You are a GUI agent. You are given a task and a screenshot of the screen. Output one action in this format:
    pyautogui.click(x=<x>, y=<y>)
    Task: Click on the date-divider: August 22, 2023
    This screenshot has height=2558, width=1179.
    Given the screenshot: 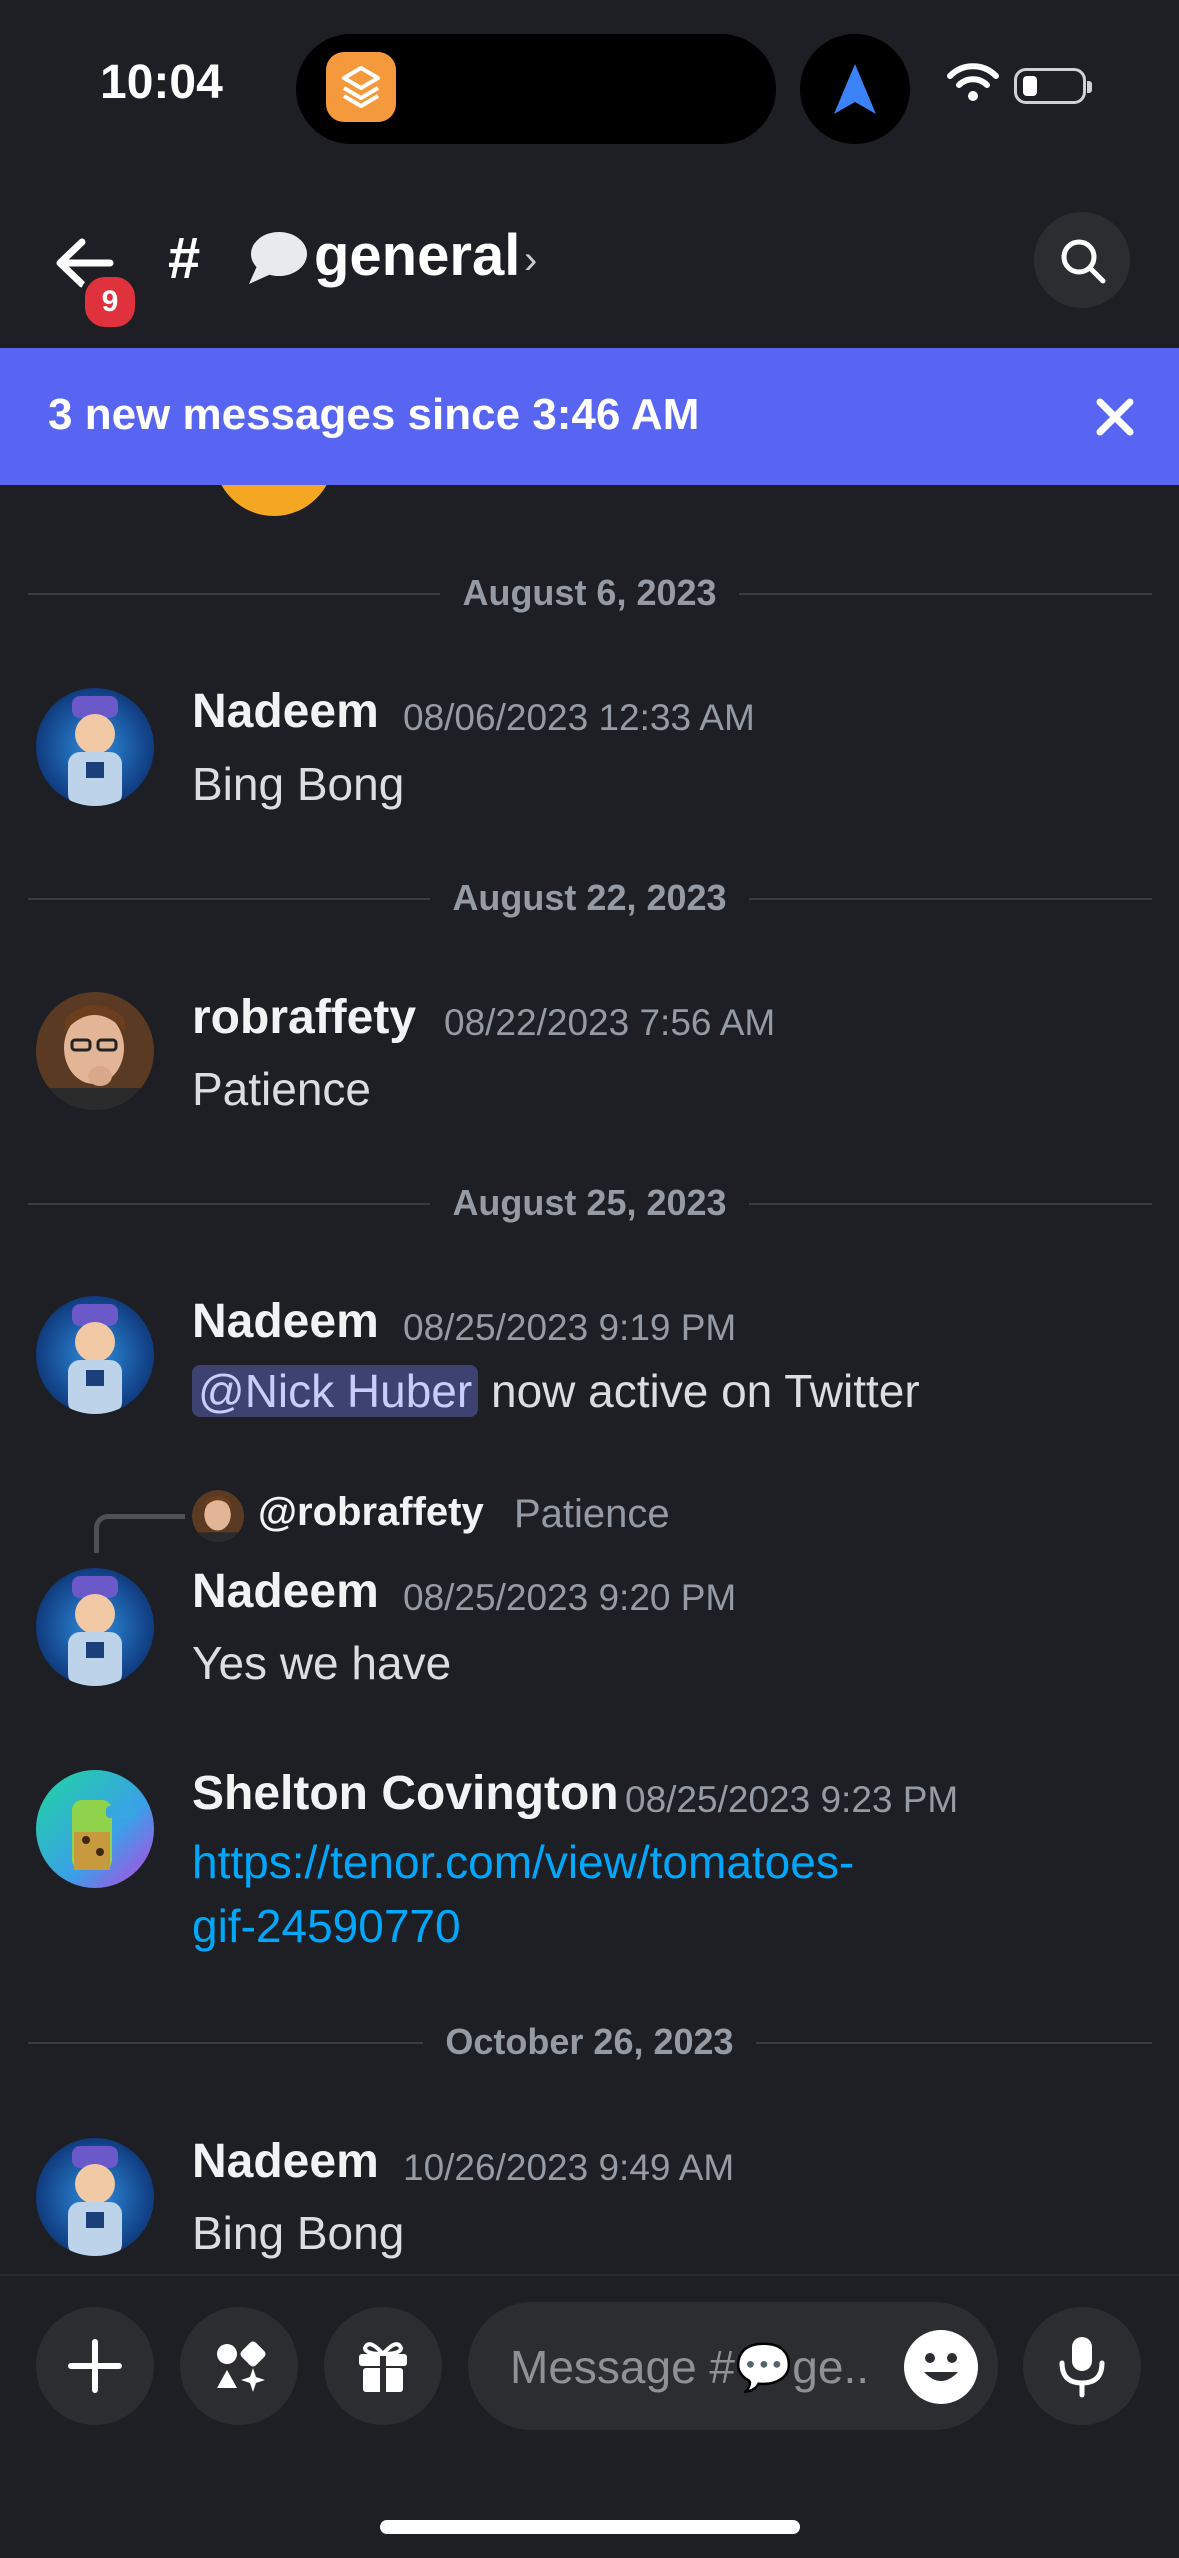 What is the action you would take?
    pyautogui.click(x=589, y=898)
    